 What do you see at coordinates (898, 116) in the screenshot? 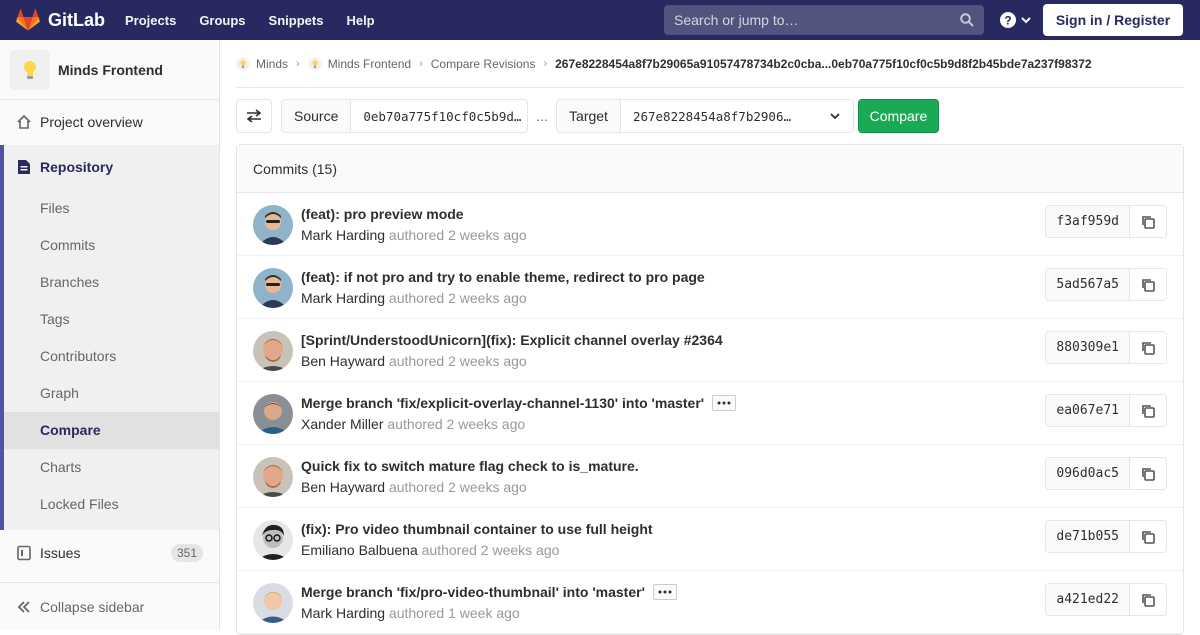
I see `compare-button: Compare` at bounding box center [898, 116].